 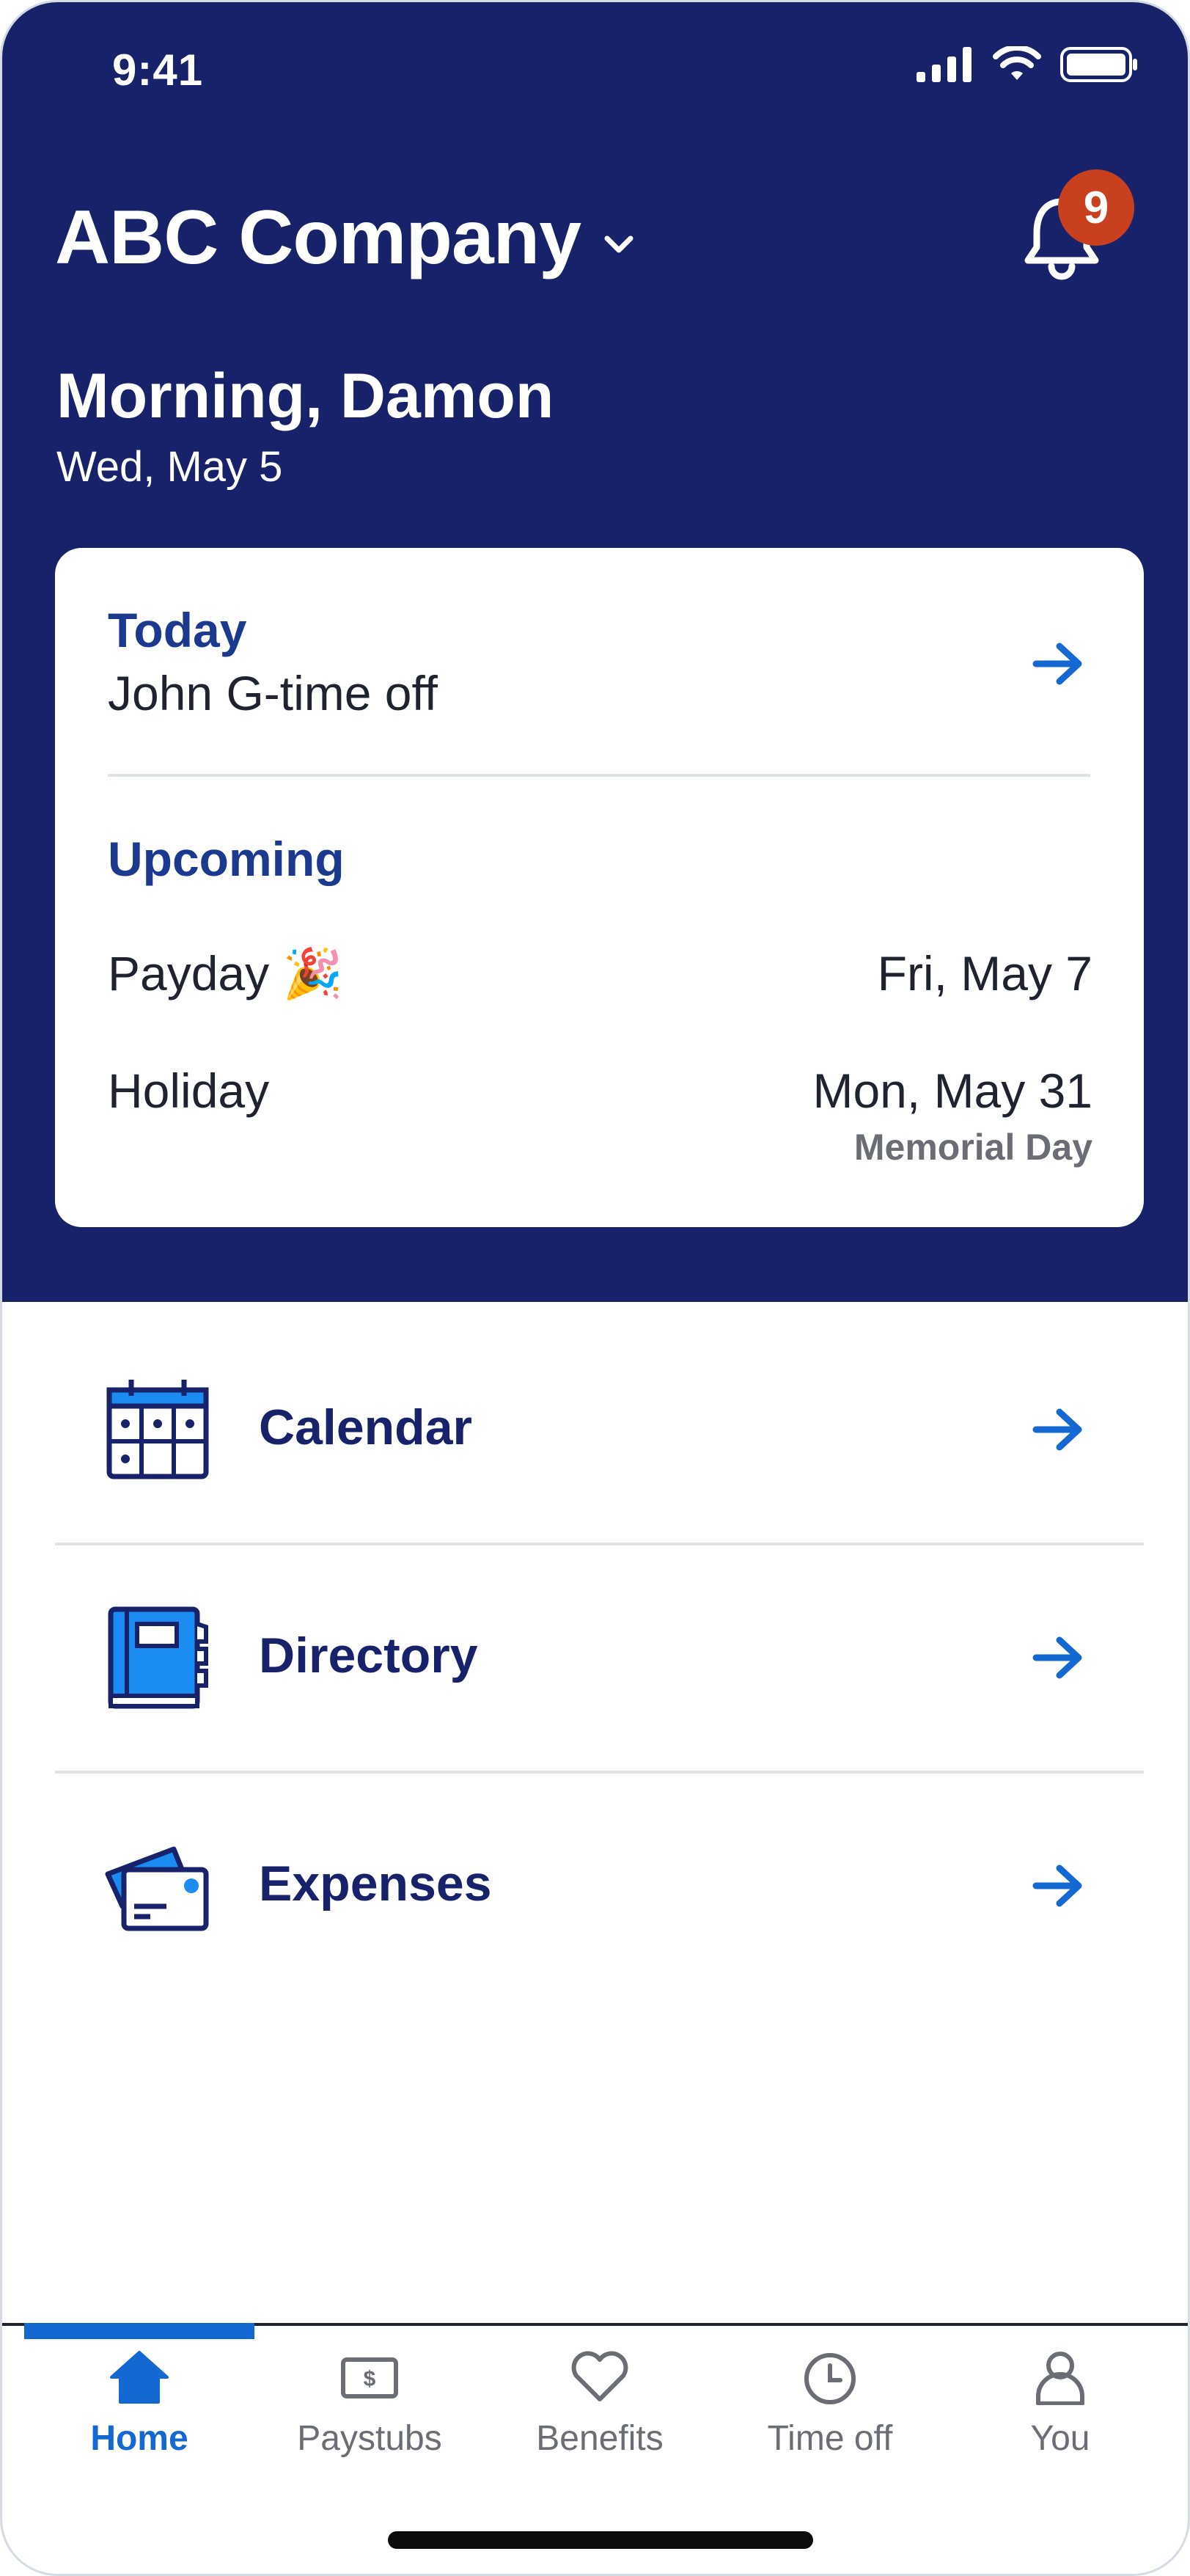 What do you see at coordinates (1017, 63) in the screenshot?
I see `wifi-icon` at bounding box center [1017, 63].